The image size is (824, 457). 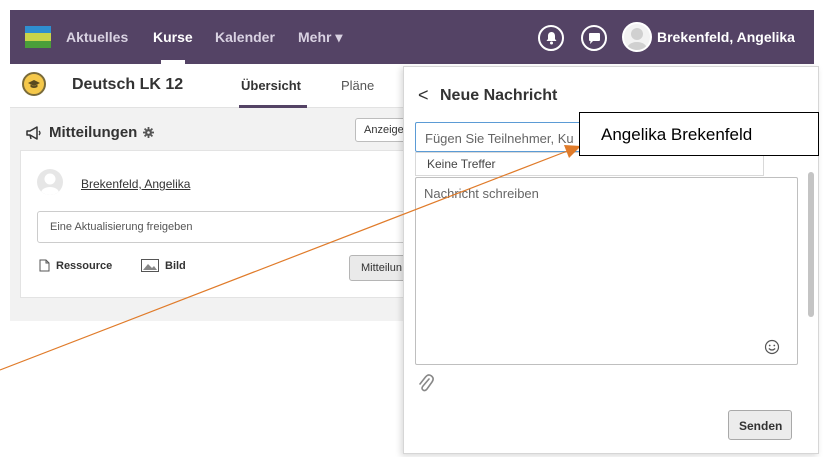 What do you see at coordinates (97, 37) in the screenshot?
I see `nav-item-aktuelles: Aktuelles` at bounding box center [97, 37].